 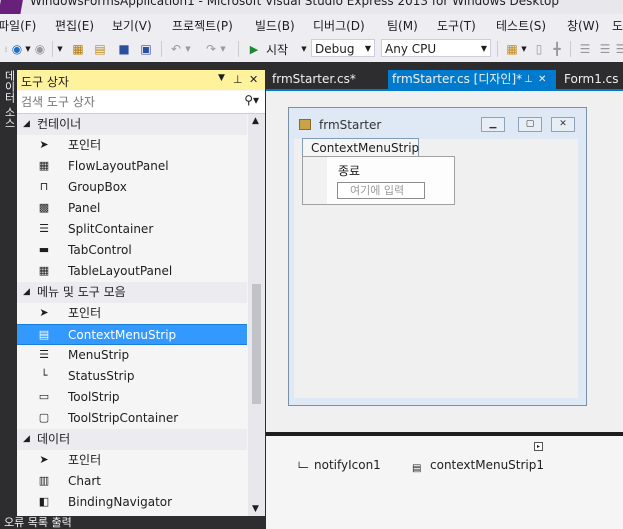 I want to click on grip-icon: ⁞, so click(x=6, y=49).